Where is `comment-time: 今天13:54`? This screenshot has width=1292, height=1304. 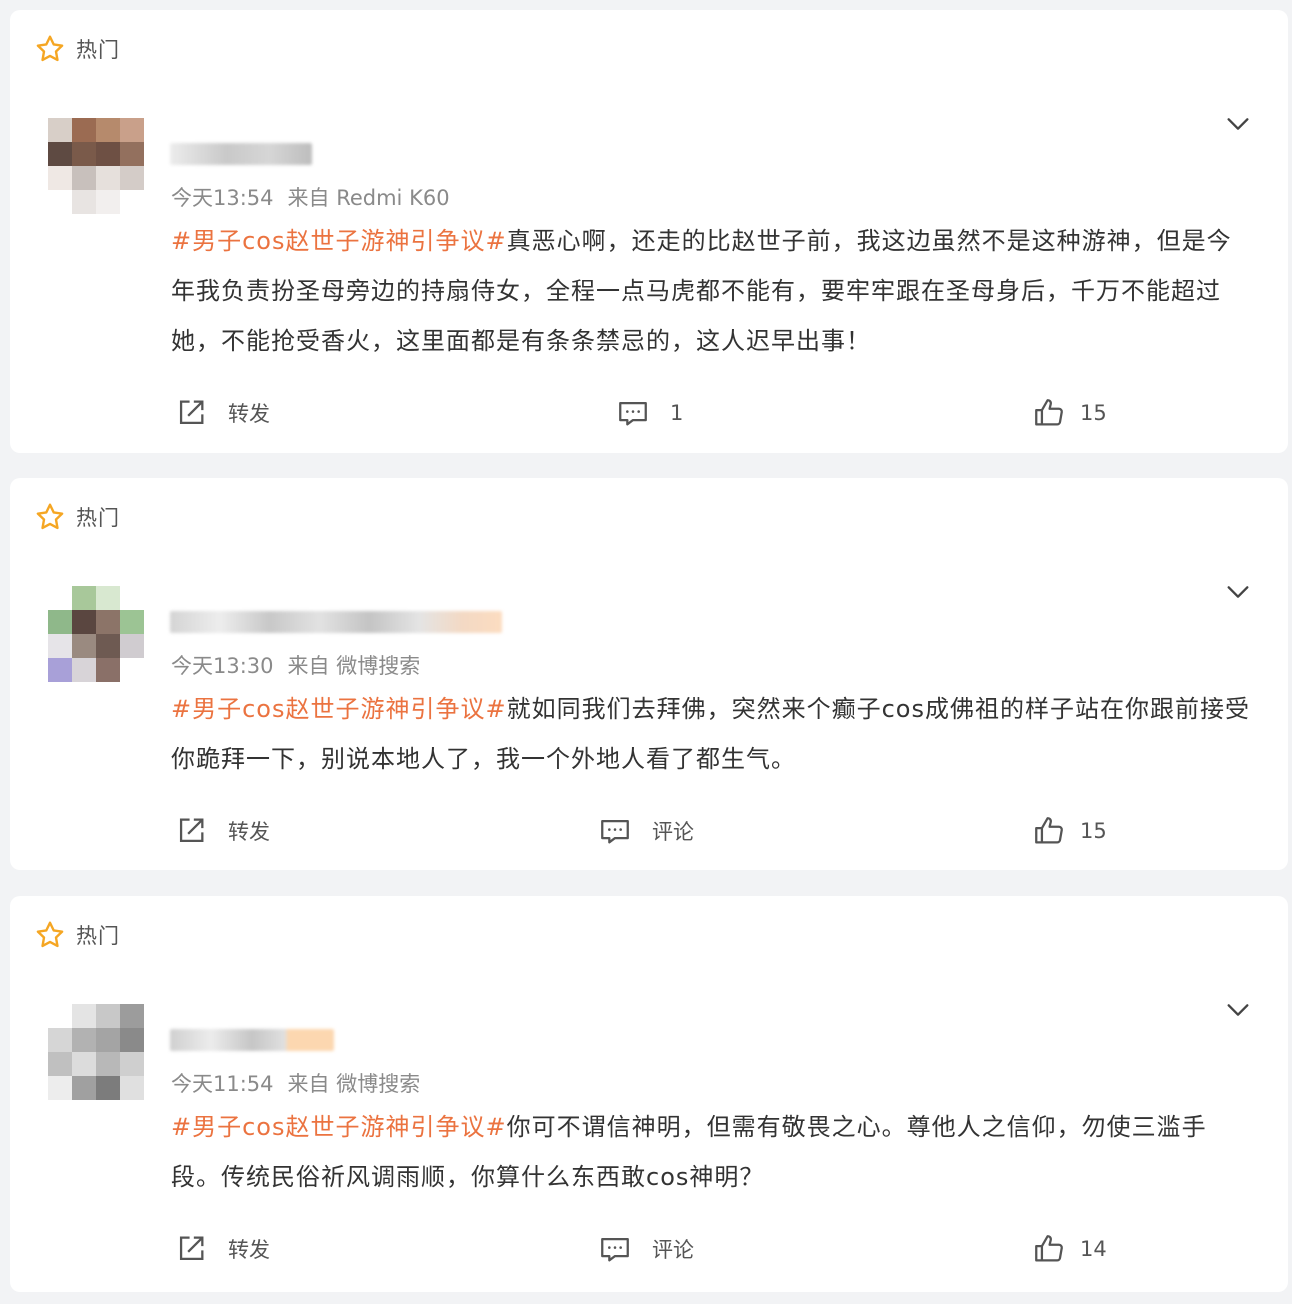
comment-time: 今天13:54 is located at coordinates (222, 198).